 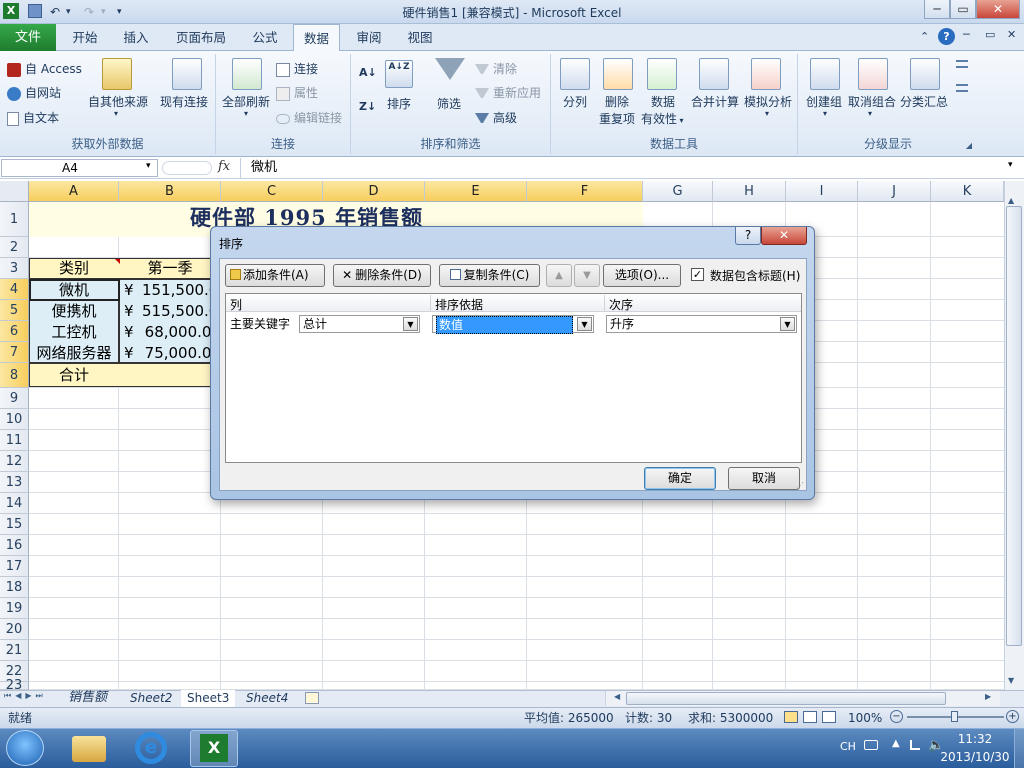 I want to click on resize-grip-icon: ⋰, so click(x=800, y=485).